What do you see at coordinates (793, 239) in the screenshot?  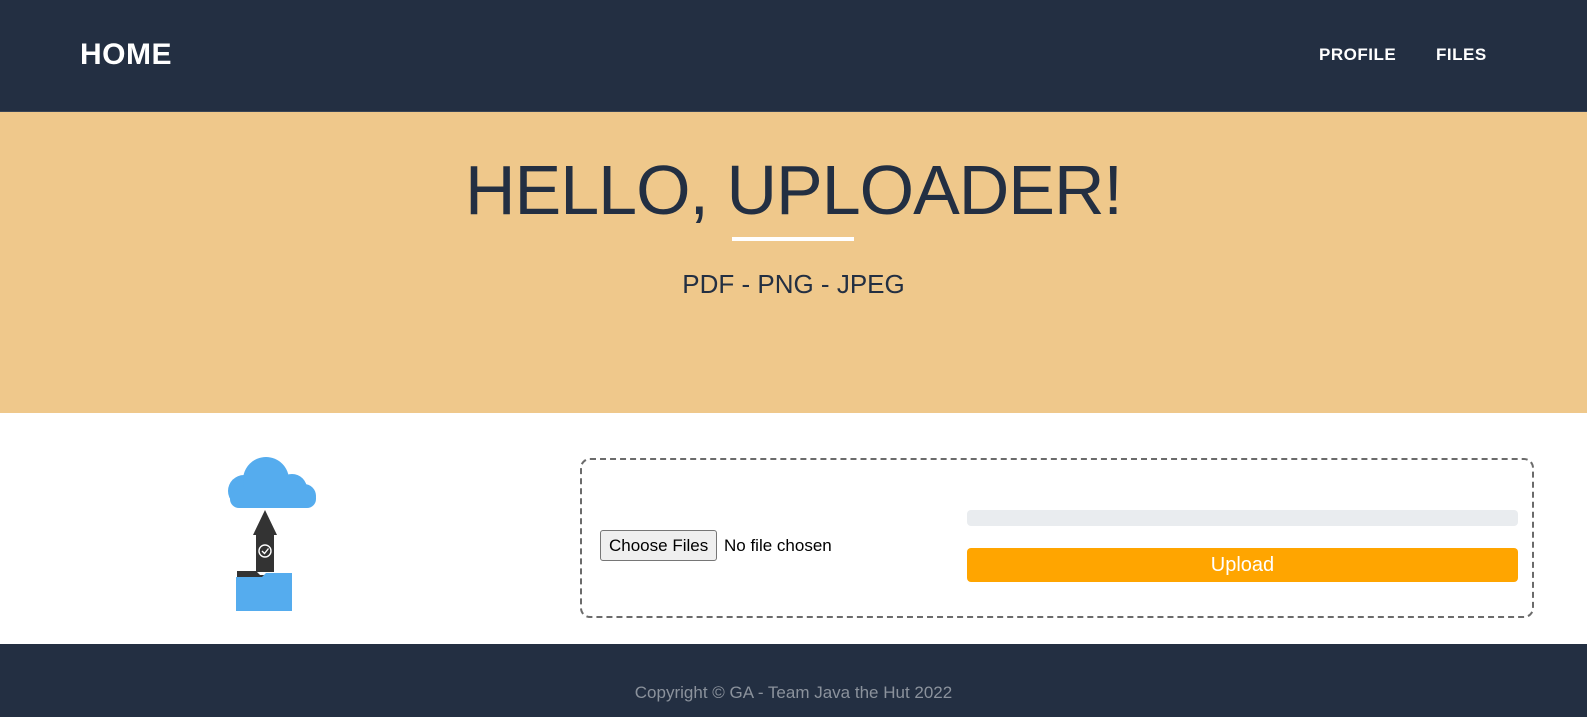 I see `title-divider` at bounding box center [793, 239].